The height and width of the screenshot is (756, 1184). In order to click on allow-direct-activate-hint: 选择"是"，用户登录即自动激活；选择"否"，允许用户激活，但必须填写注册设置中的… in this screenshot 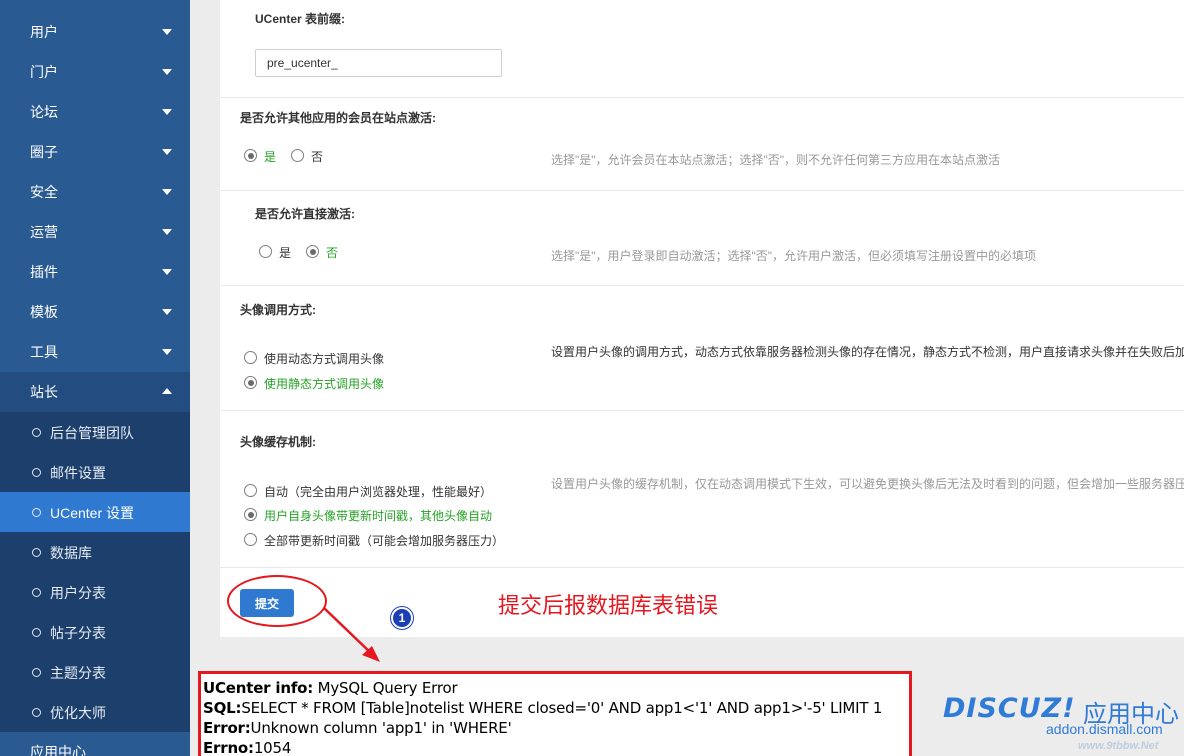, I will do `click(794, 256)`.